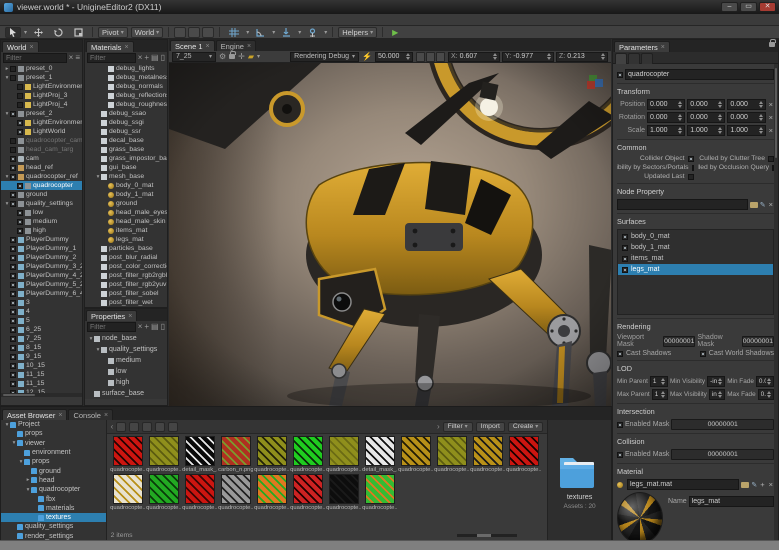 This screenshot has width=779, height=550. What do you see at coordinates (25, 32) in the screenshot?
I see `select-tool-caret: ▾` at bounding box center [25, 32].